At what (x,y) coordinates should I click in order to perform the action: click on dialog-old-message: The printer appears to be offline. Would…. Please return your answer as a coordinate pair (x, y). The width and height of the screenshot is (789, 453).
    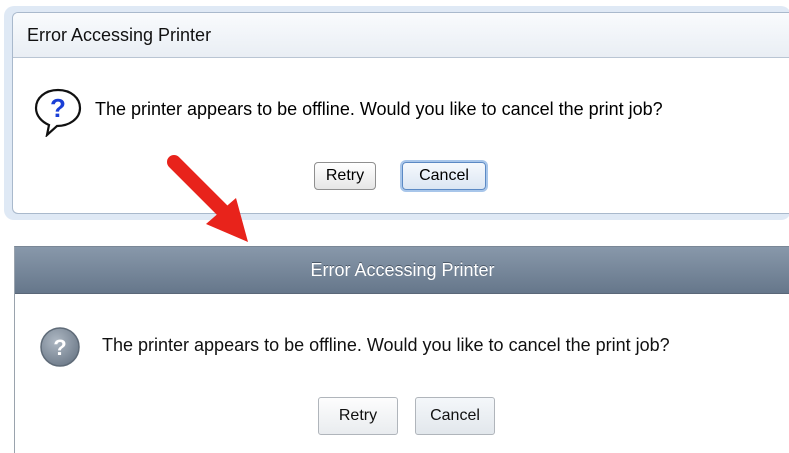
    Looking at the image, I should click on (379, 109).